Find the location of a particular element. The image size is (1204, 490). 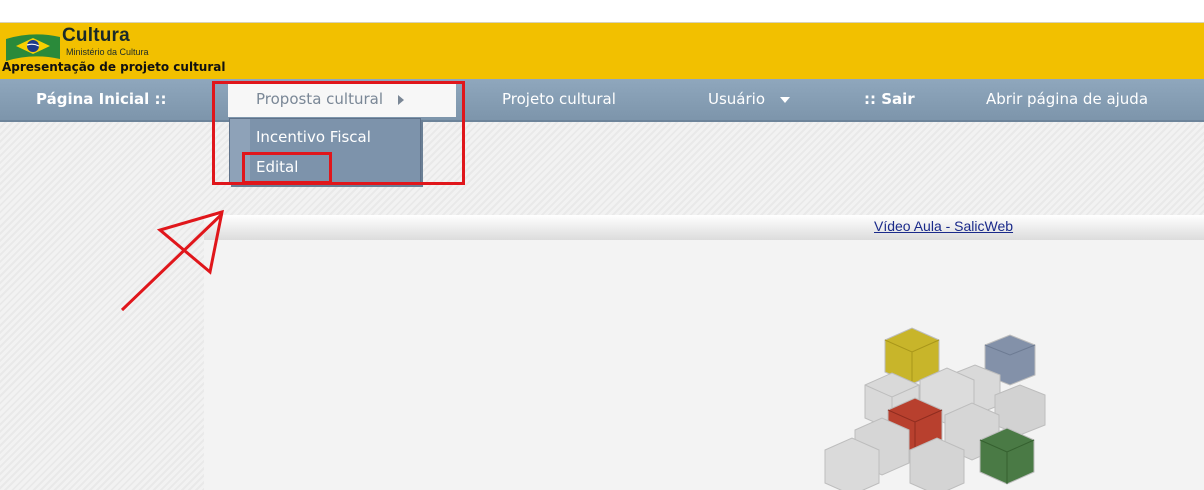

nav-home: Página Inicial :: is located at coordinates (101, 99).